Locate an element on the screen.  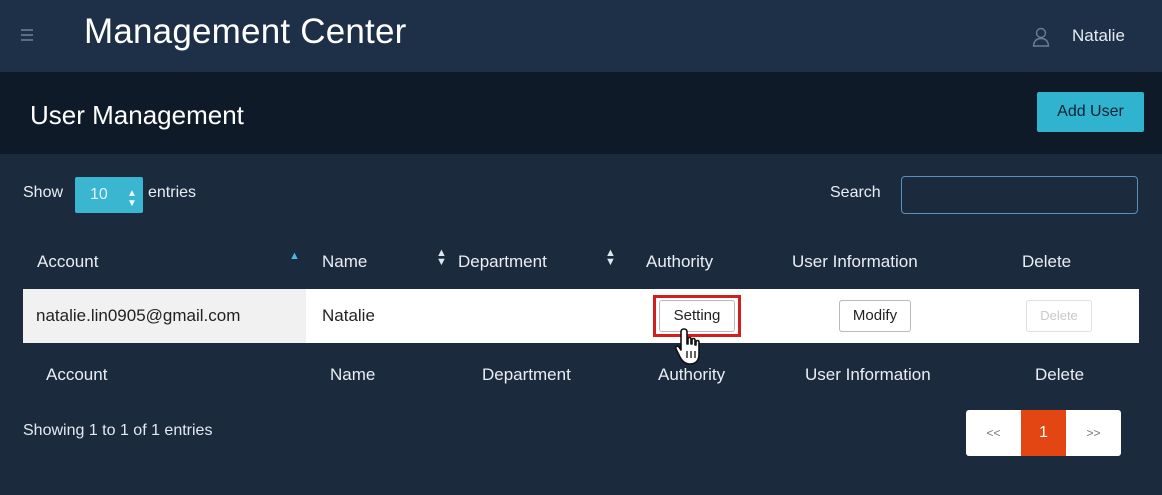
footer-account: Account is located at coordinates (77, 374).